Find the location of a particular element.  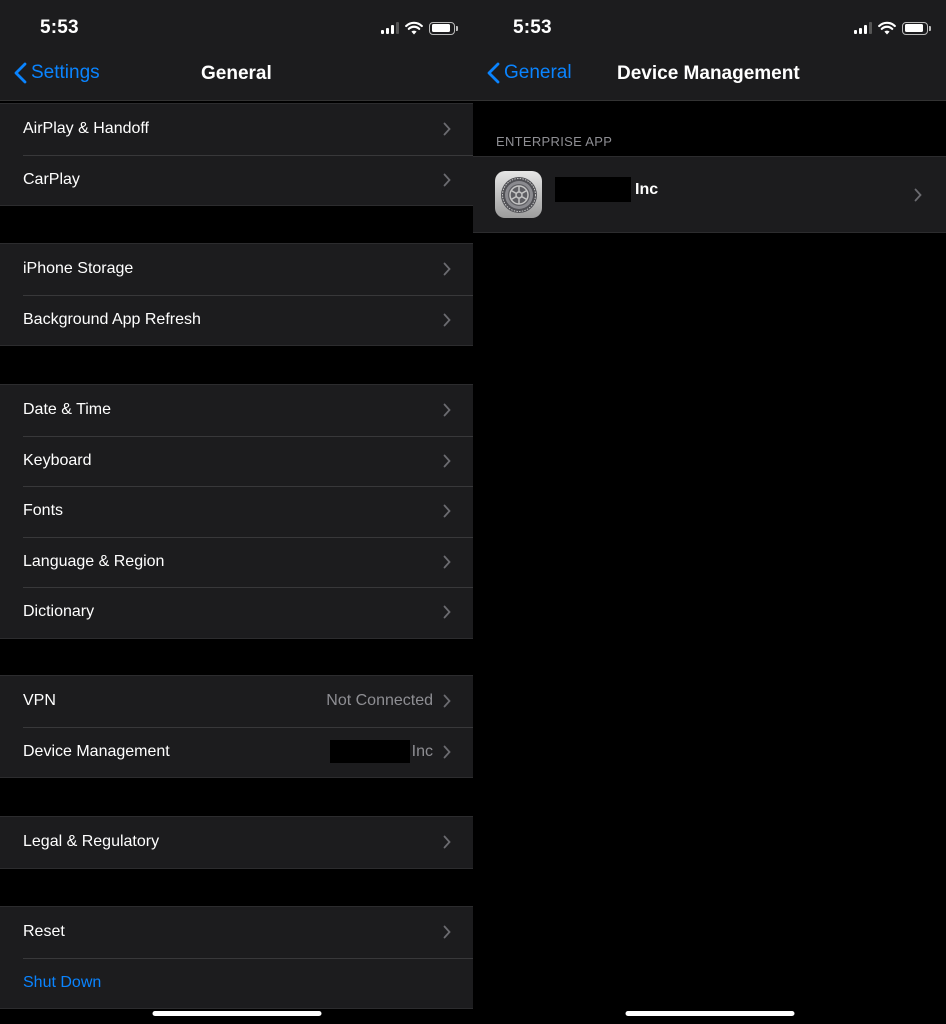

row-iphone-storage: iPhone Storage is located at coordinates (236, 269).